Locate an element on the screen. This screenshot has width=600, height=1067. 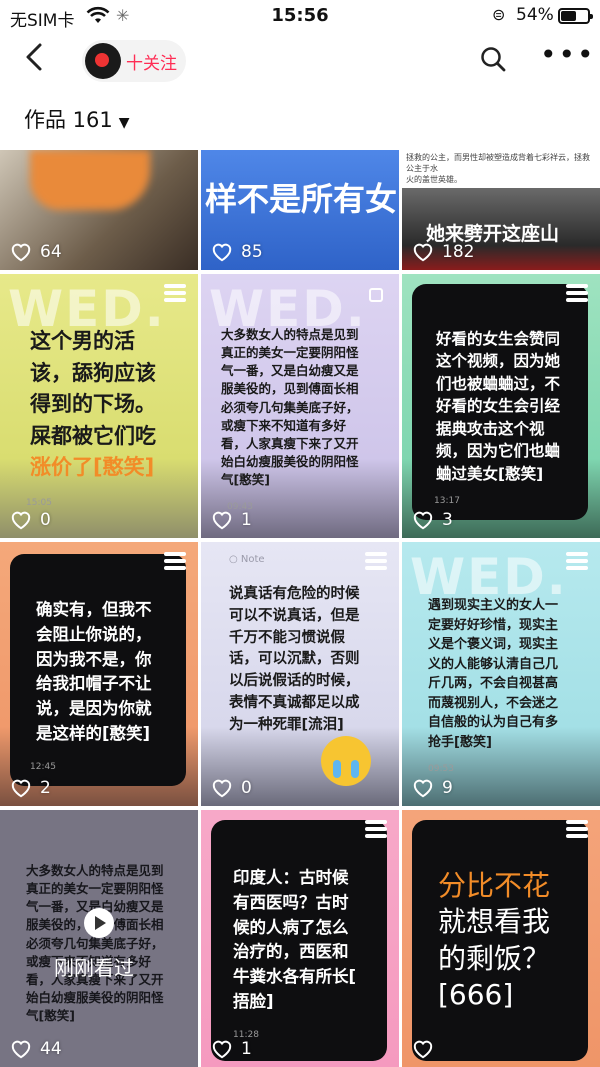
follow-button: 十关注 is located at coordinates (151, 61).